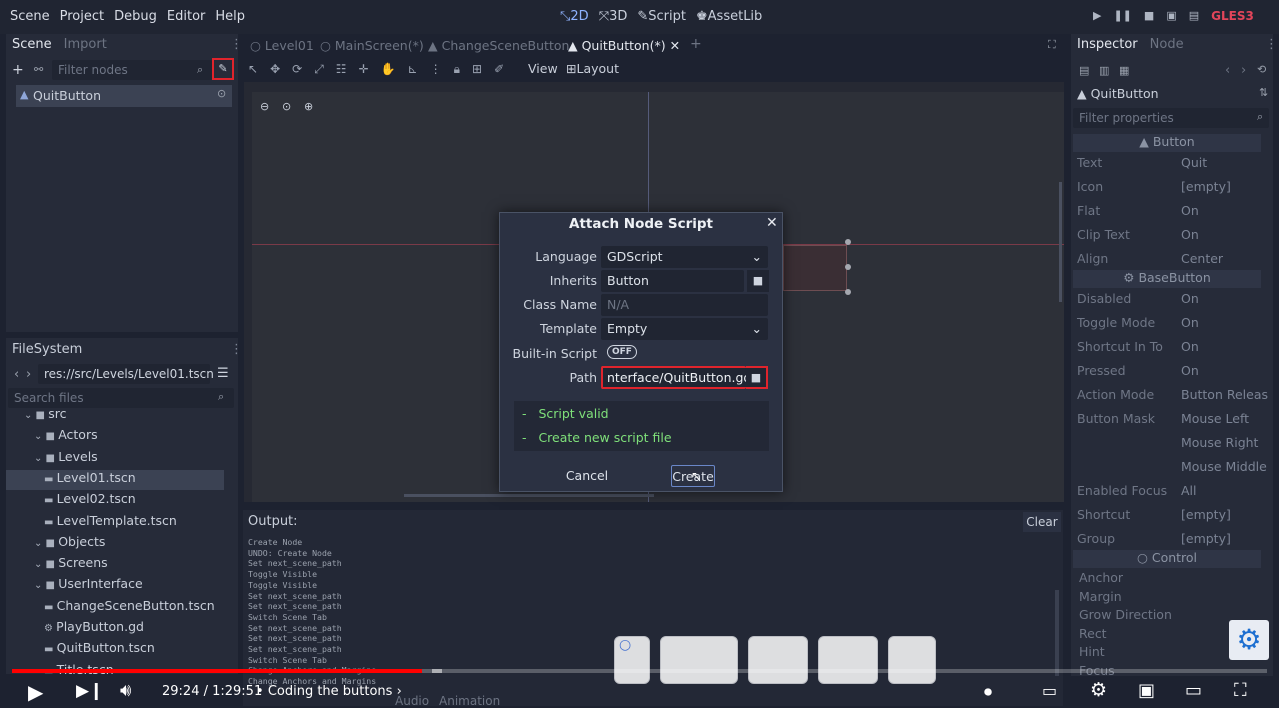  Describe the element at coordinates (1149, 16) in the screenshot. I see `stop-icon: ■` at that location.